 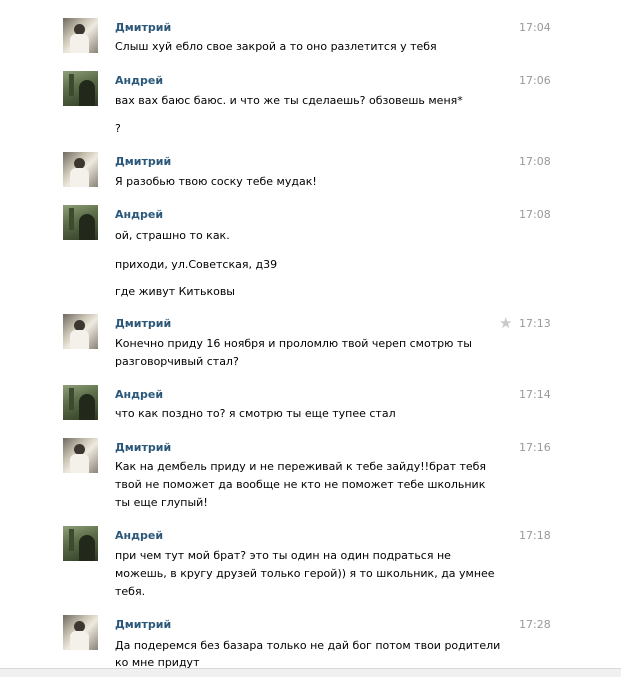 What do you see at coordinates (536, 624) in the screenshot?
I see `message-time: 17:28` at bounding box center [536, 624].